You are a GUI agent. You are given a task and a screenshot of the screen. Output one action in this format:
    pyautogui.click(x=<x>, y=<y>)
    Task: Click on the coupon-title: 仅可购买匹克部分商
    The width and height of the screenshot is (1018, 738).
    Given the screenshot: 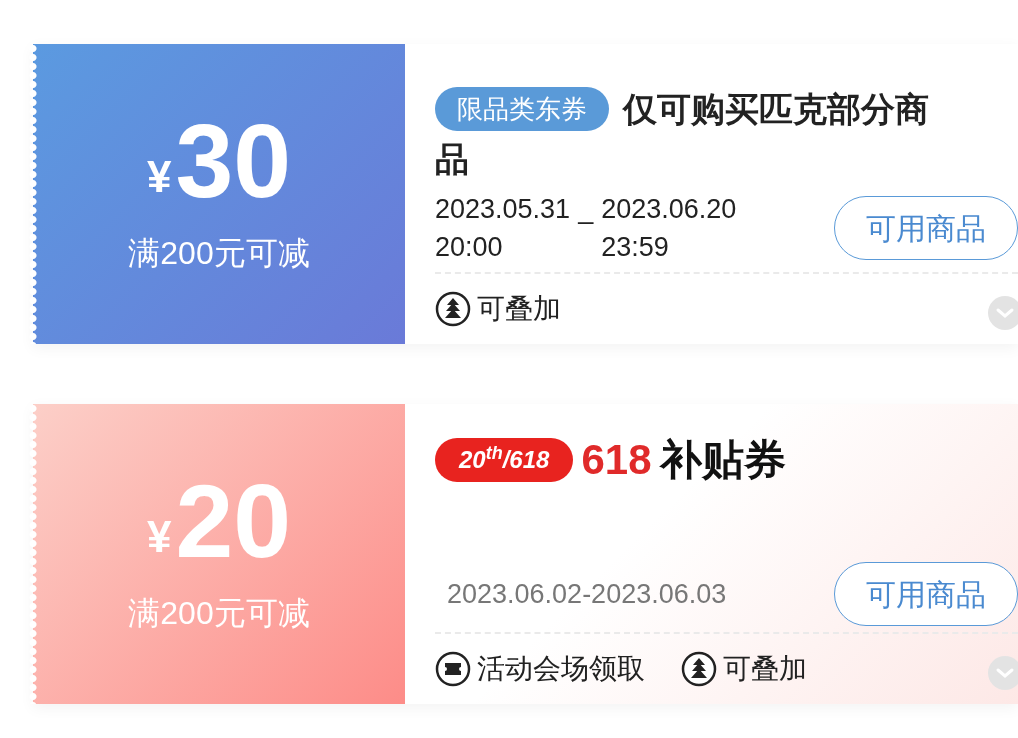 What is the action you would take?
    pyautogui.click(x=776, y=109)
    